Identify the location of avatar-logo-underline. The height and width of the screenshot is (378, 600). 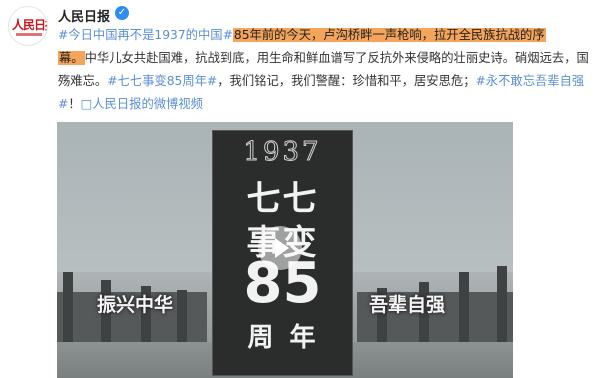
(29, 34).